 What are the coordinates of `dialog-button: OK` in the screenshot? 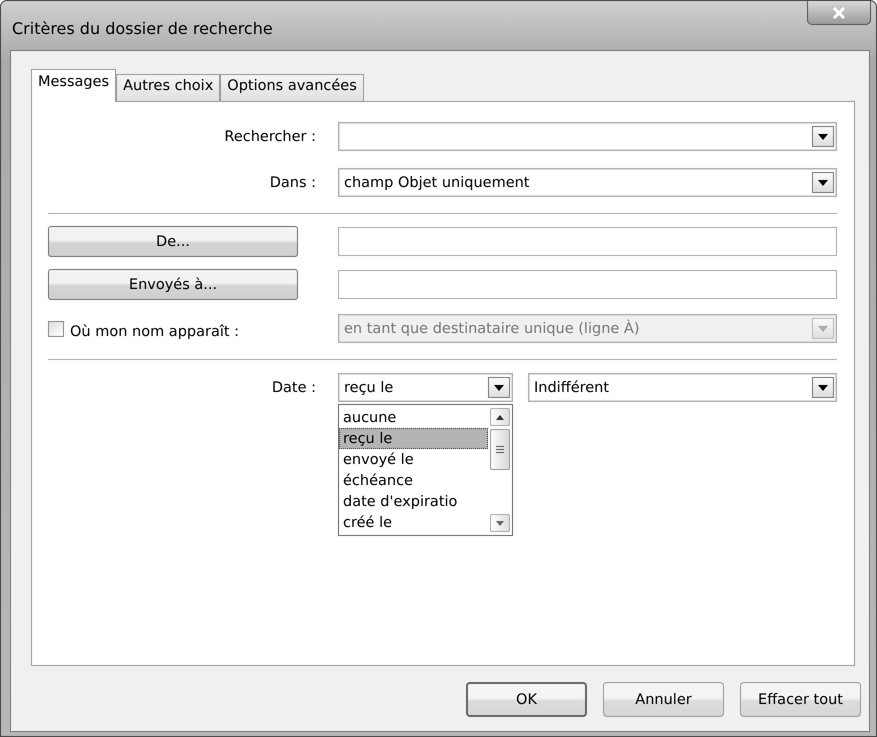 It's located at (526, 699).